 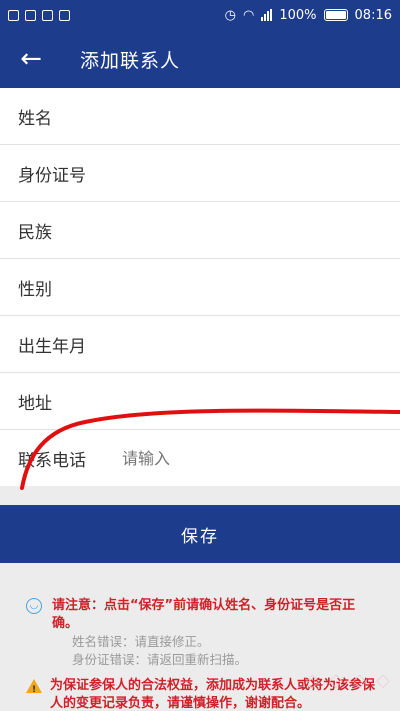 What do you see at coordinates (35, 232) in the screenshot?
I see `field-label: 民族` at bounding box center [35, 232].